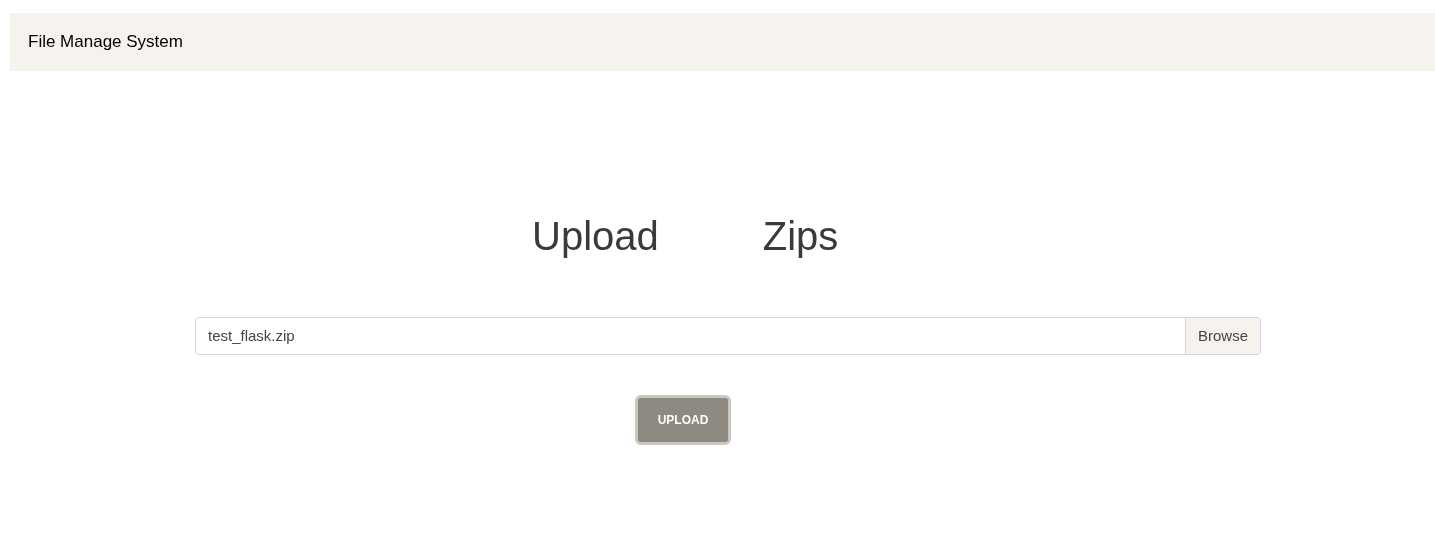 Image resolution: width=1435 pixels, height=537 pixels. Describe the element at coordinates (105, 42) in the screenshot. I see `brand-title: File Manage System` at that location.